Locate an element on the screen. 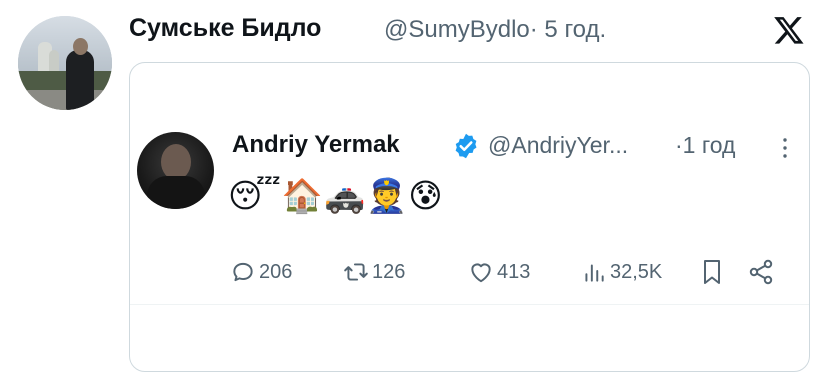  more-vertical-icon is located at coordinates (785, 148).